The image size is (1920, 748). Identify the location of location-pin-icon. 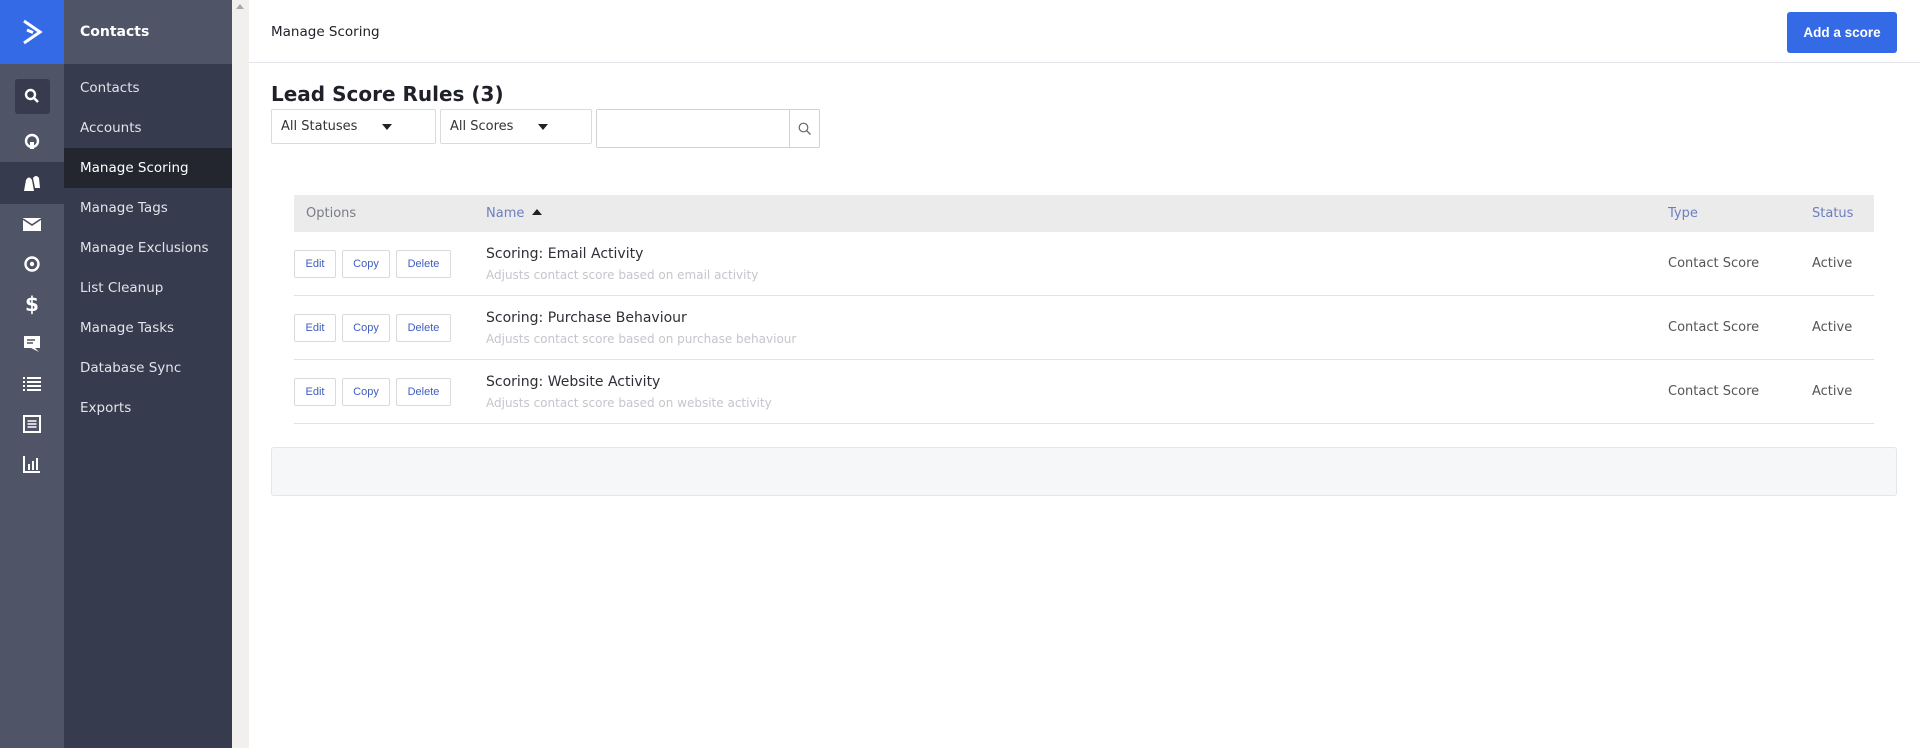
(32, 141).